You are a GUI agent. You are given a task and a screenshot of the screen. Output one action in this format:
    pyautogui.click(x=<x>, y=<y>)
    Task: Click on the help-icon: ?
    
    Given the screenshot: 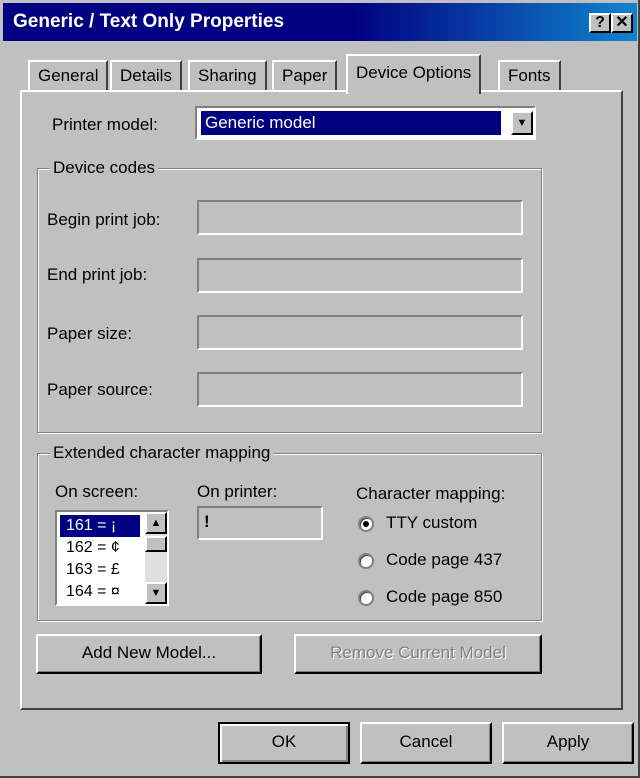 What is the action you would take?
    pyautogui.click(x=600, y=22)
    